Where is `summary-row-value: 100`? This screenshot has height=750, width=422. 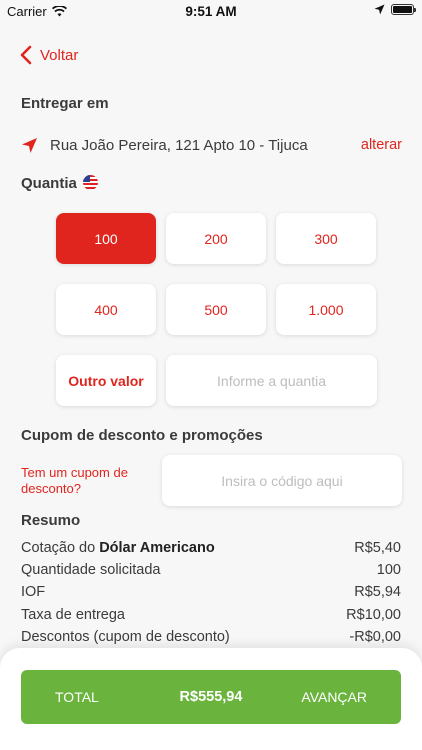
summary-row-value: 100 is located at coordinates (388, 570).